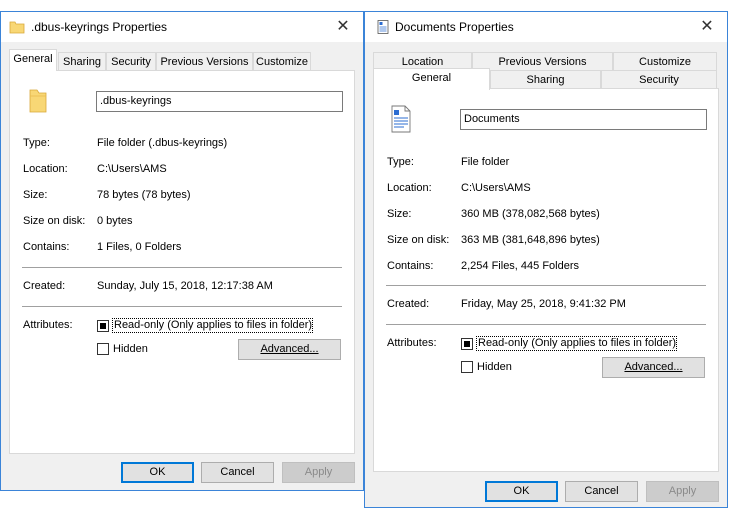  I want to click on size-on-disk-value: 0 bytes, so click(115, 221).